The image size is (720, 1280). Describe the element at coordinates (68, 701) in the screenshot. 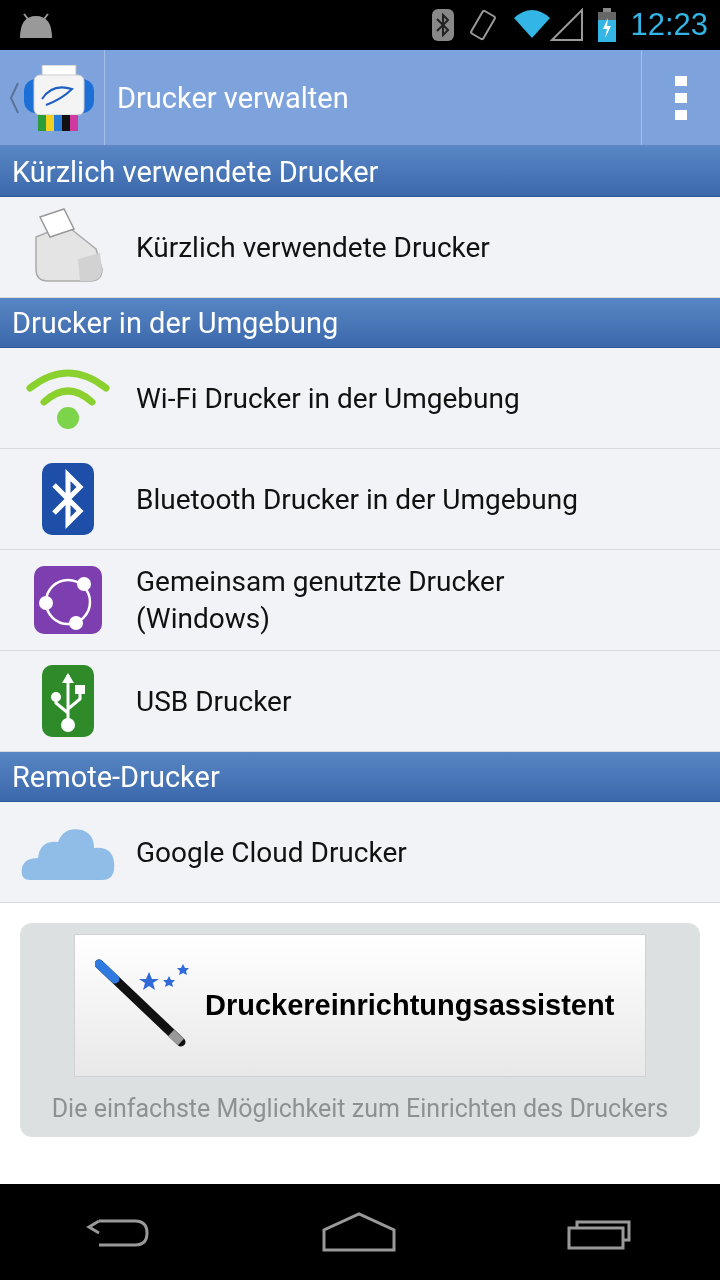

I see `usb-icon` at that location.